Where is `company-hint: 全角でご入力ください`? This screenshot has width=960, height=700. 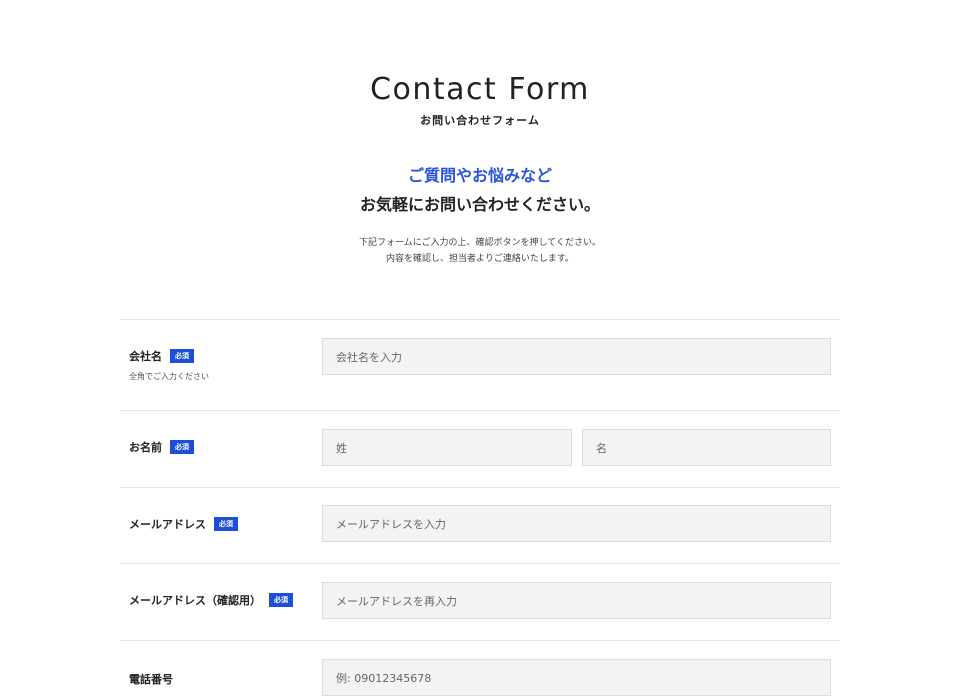
company-hint: 全角でご入力ください is located at coordinates (169, 376).